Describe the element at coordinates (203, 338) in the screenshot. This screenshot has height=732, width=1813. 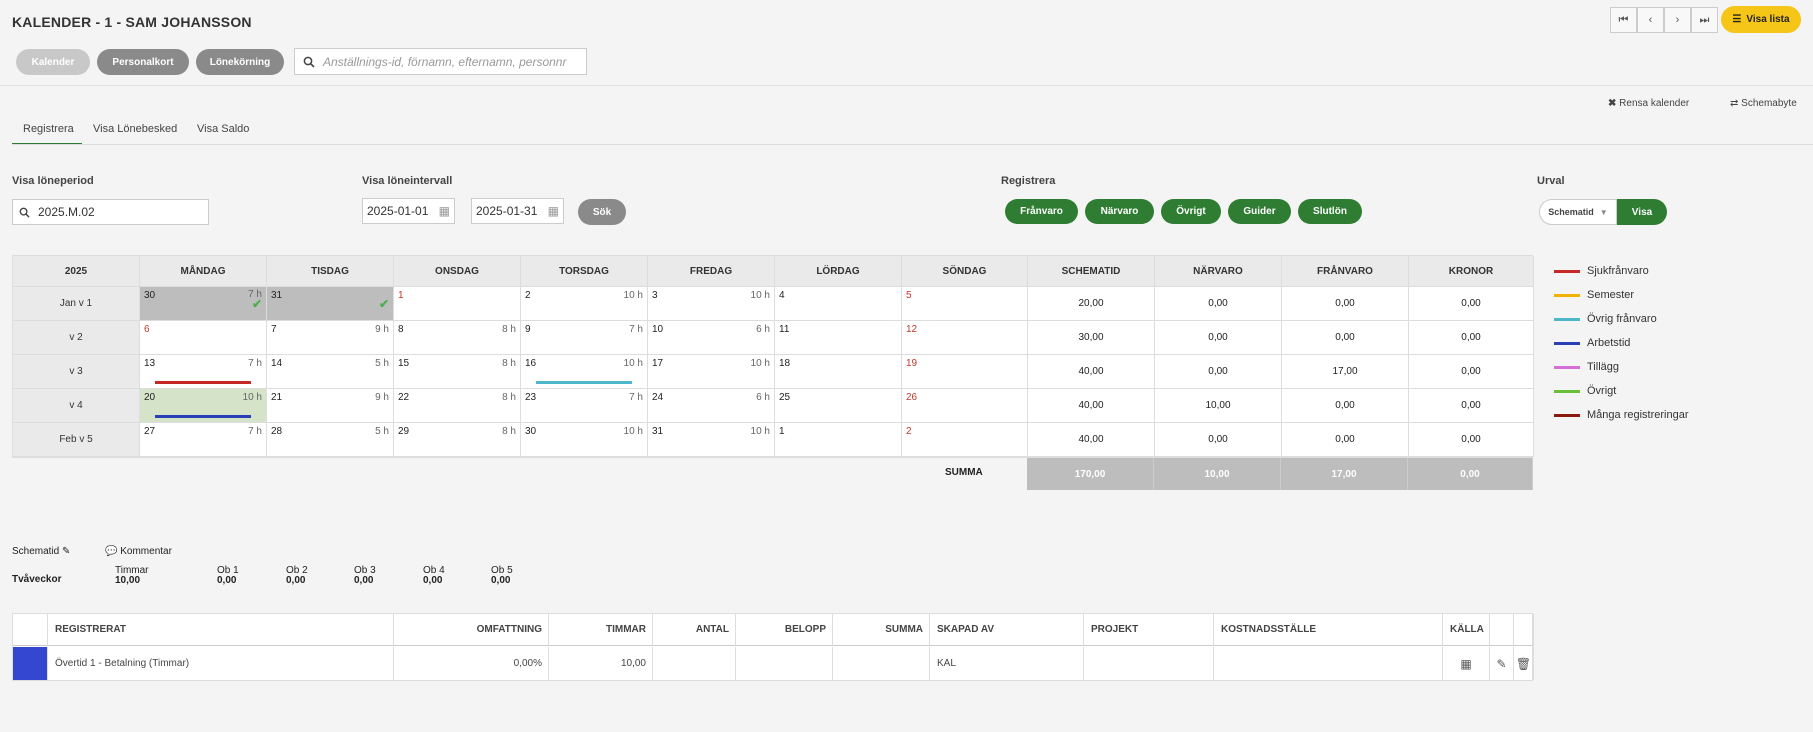
I see `calendar-day: 6` at that location.